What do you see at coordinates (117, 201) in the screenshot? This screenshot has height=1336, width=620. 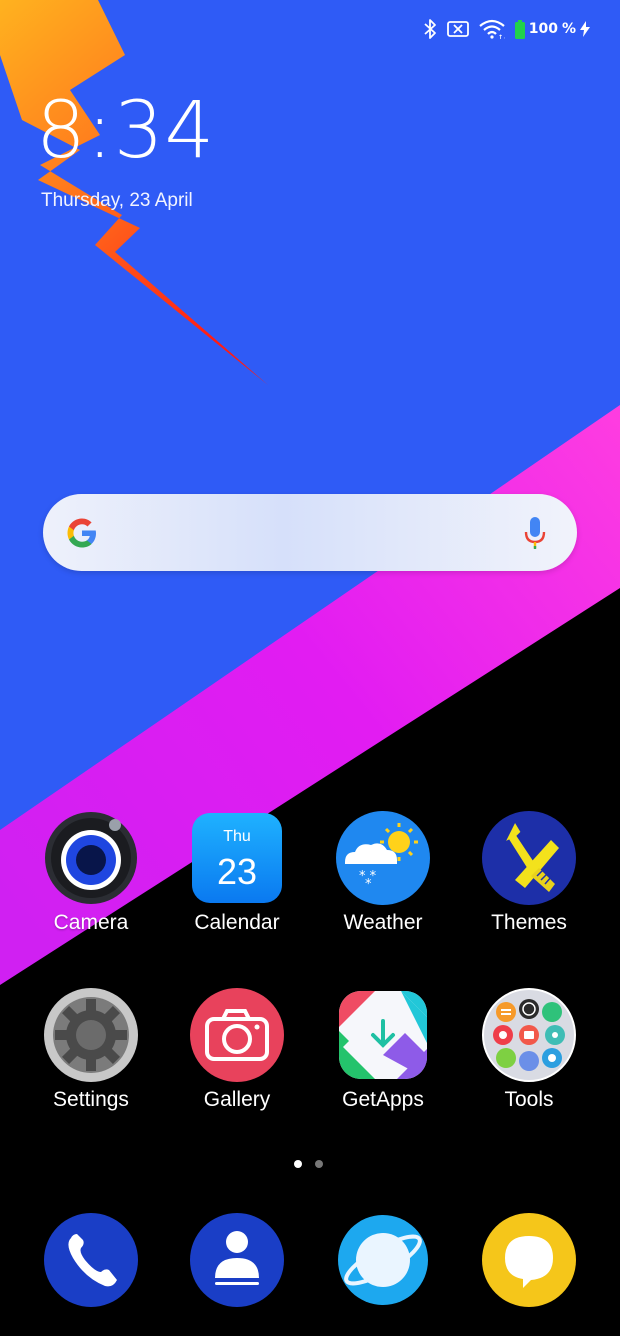 I see `clock-date: Thursday, 23 April` at bounding box center [117, 201].